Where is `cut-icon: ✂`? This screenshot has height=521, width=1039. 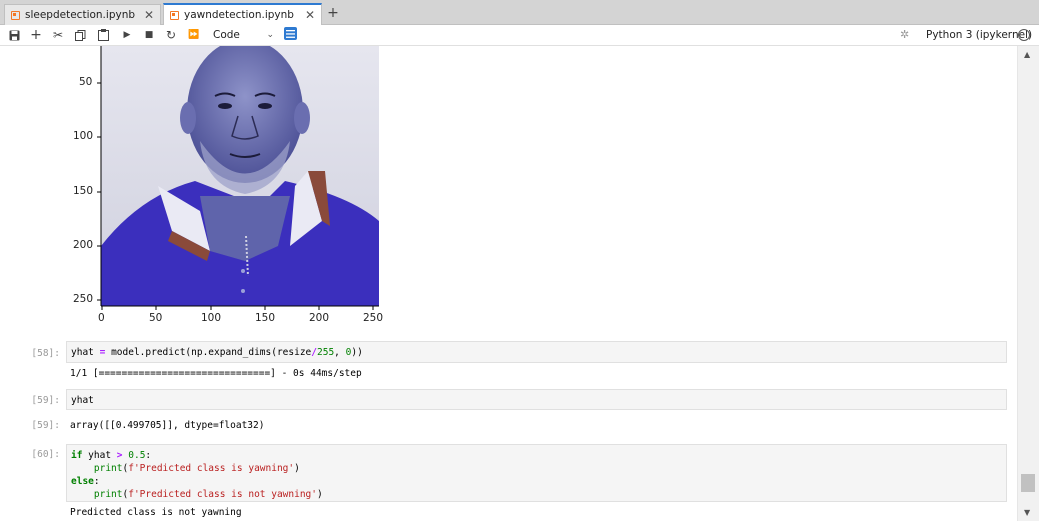 cut-icon: ✂ is located at coordinates (58, 35).